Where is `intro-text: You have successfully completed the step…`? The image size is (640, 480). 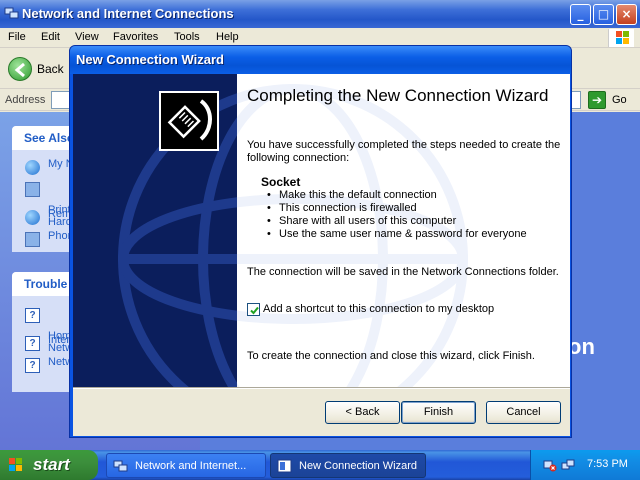 intro-text: You have successfully completed the step… is located at coordinates (404, 151).